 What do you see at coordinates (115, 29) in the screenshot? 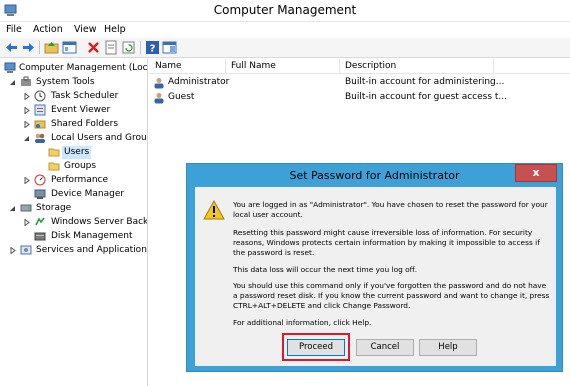
I see `menu-help: Help` at bounding box center [115, 29].